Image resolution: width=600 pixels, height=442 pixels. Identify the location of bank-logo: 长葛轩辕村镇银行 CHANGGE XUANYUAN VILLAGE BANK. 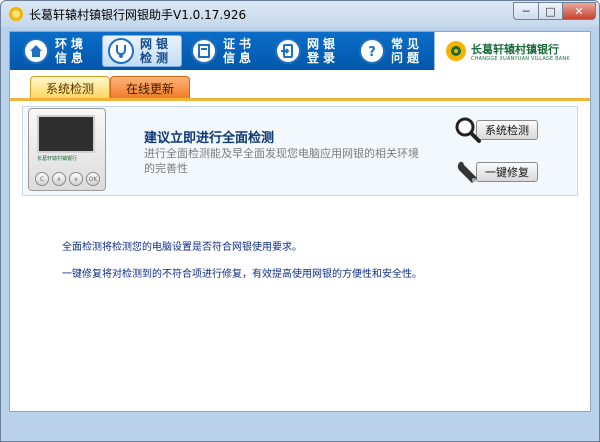
(512, 51).